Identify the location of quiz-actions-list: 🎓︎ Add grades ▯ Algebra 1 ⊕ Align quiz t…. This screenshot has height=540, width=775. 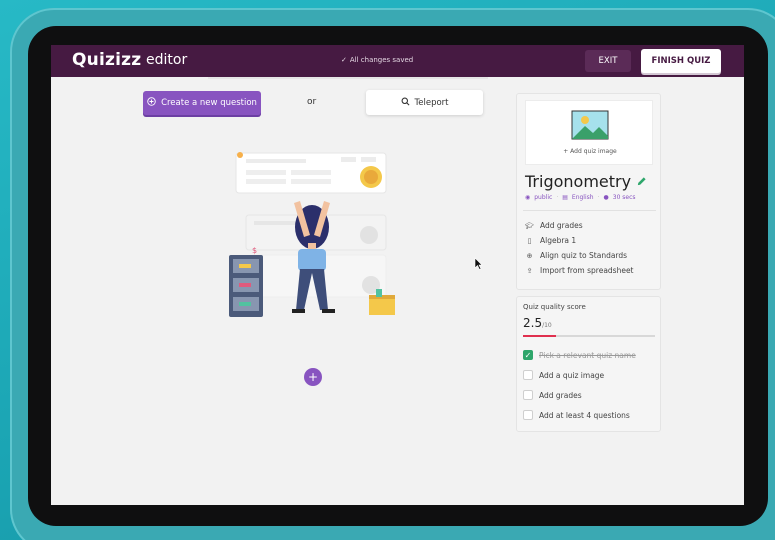
(579, 248).